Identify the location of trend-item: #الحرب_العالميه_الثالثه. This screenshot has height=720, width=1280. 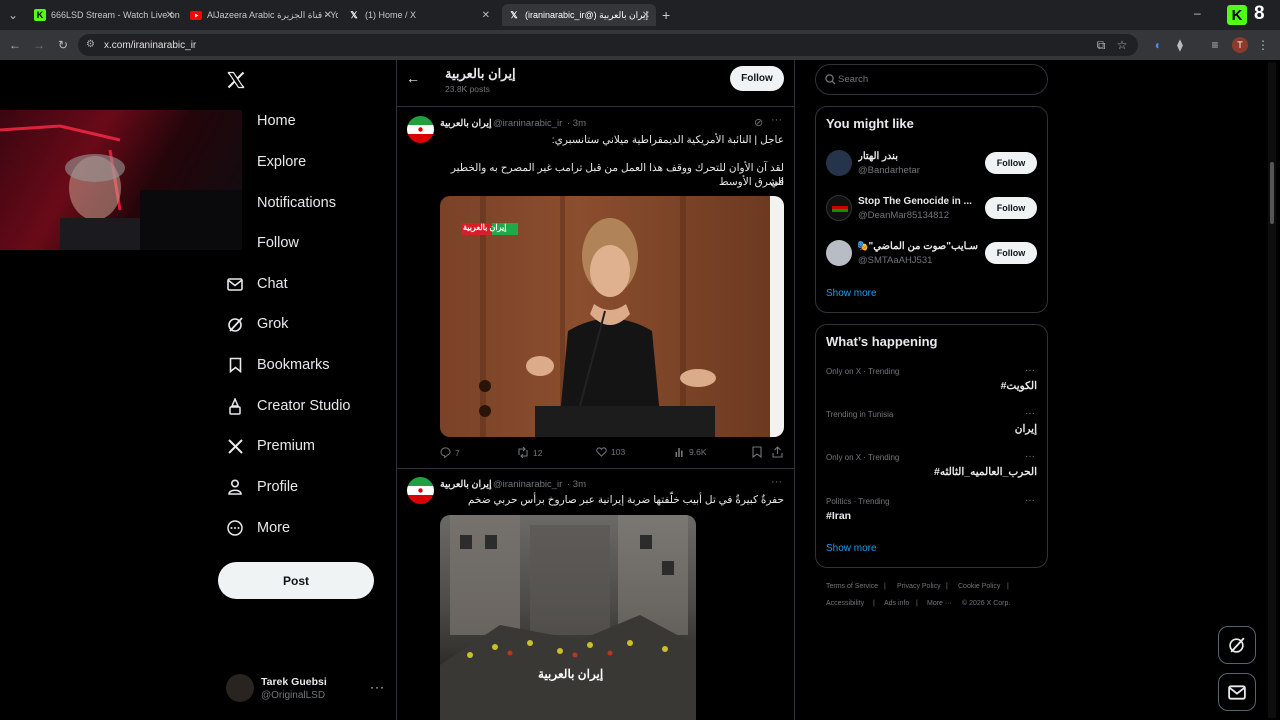
(931, 472).